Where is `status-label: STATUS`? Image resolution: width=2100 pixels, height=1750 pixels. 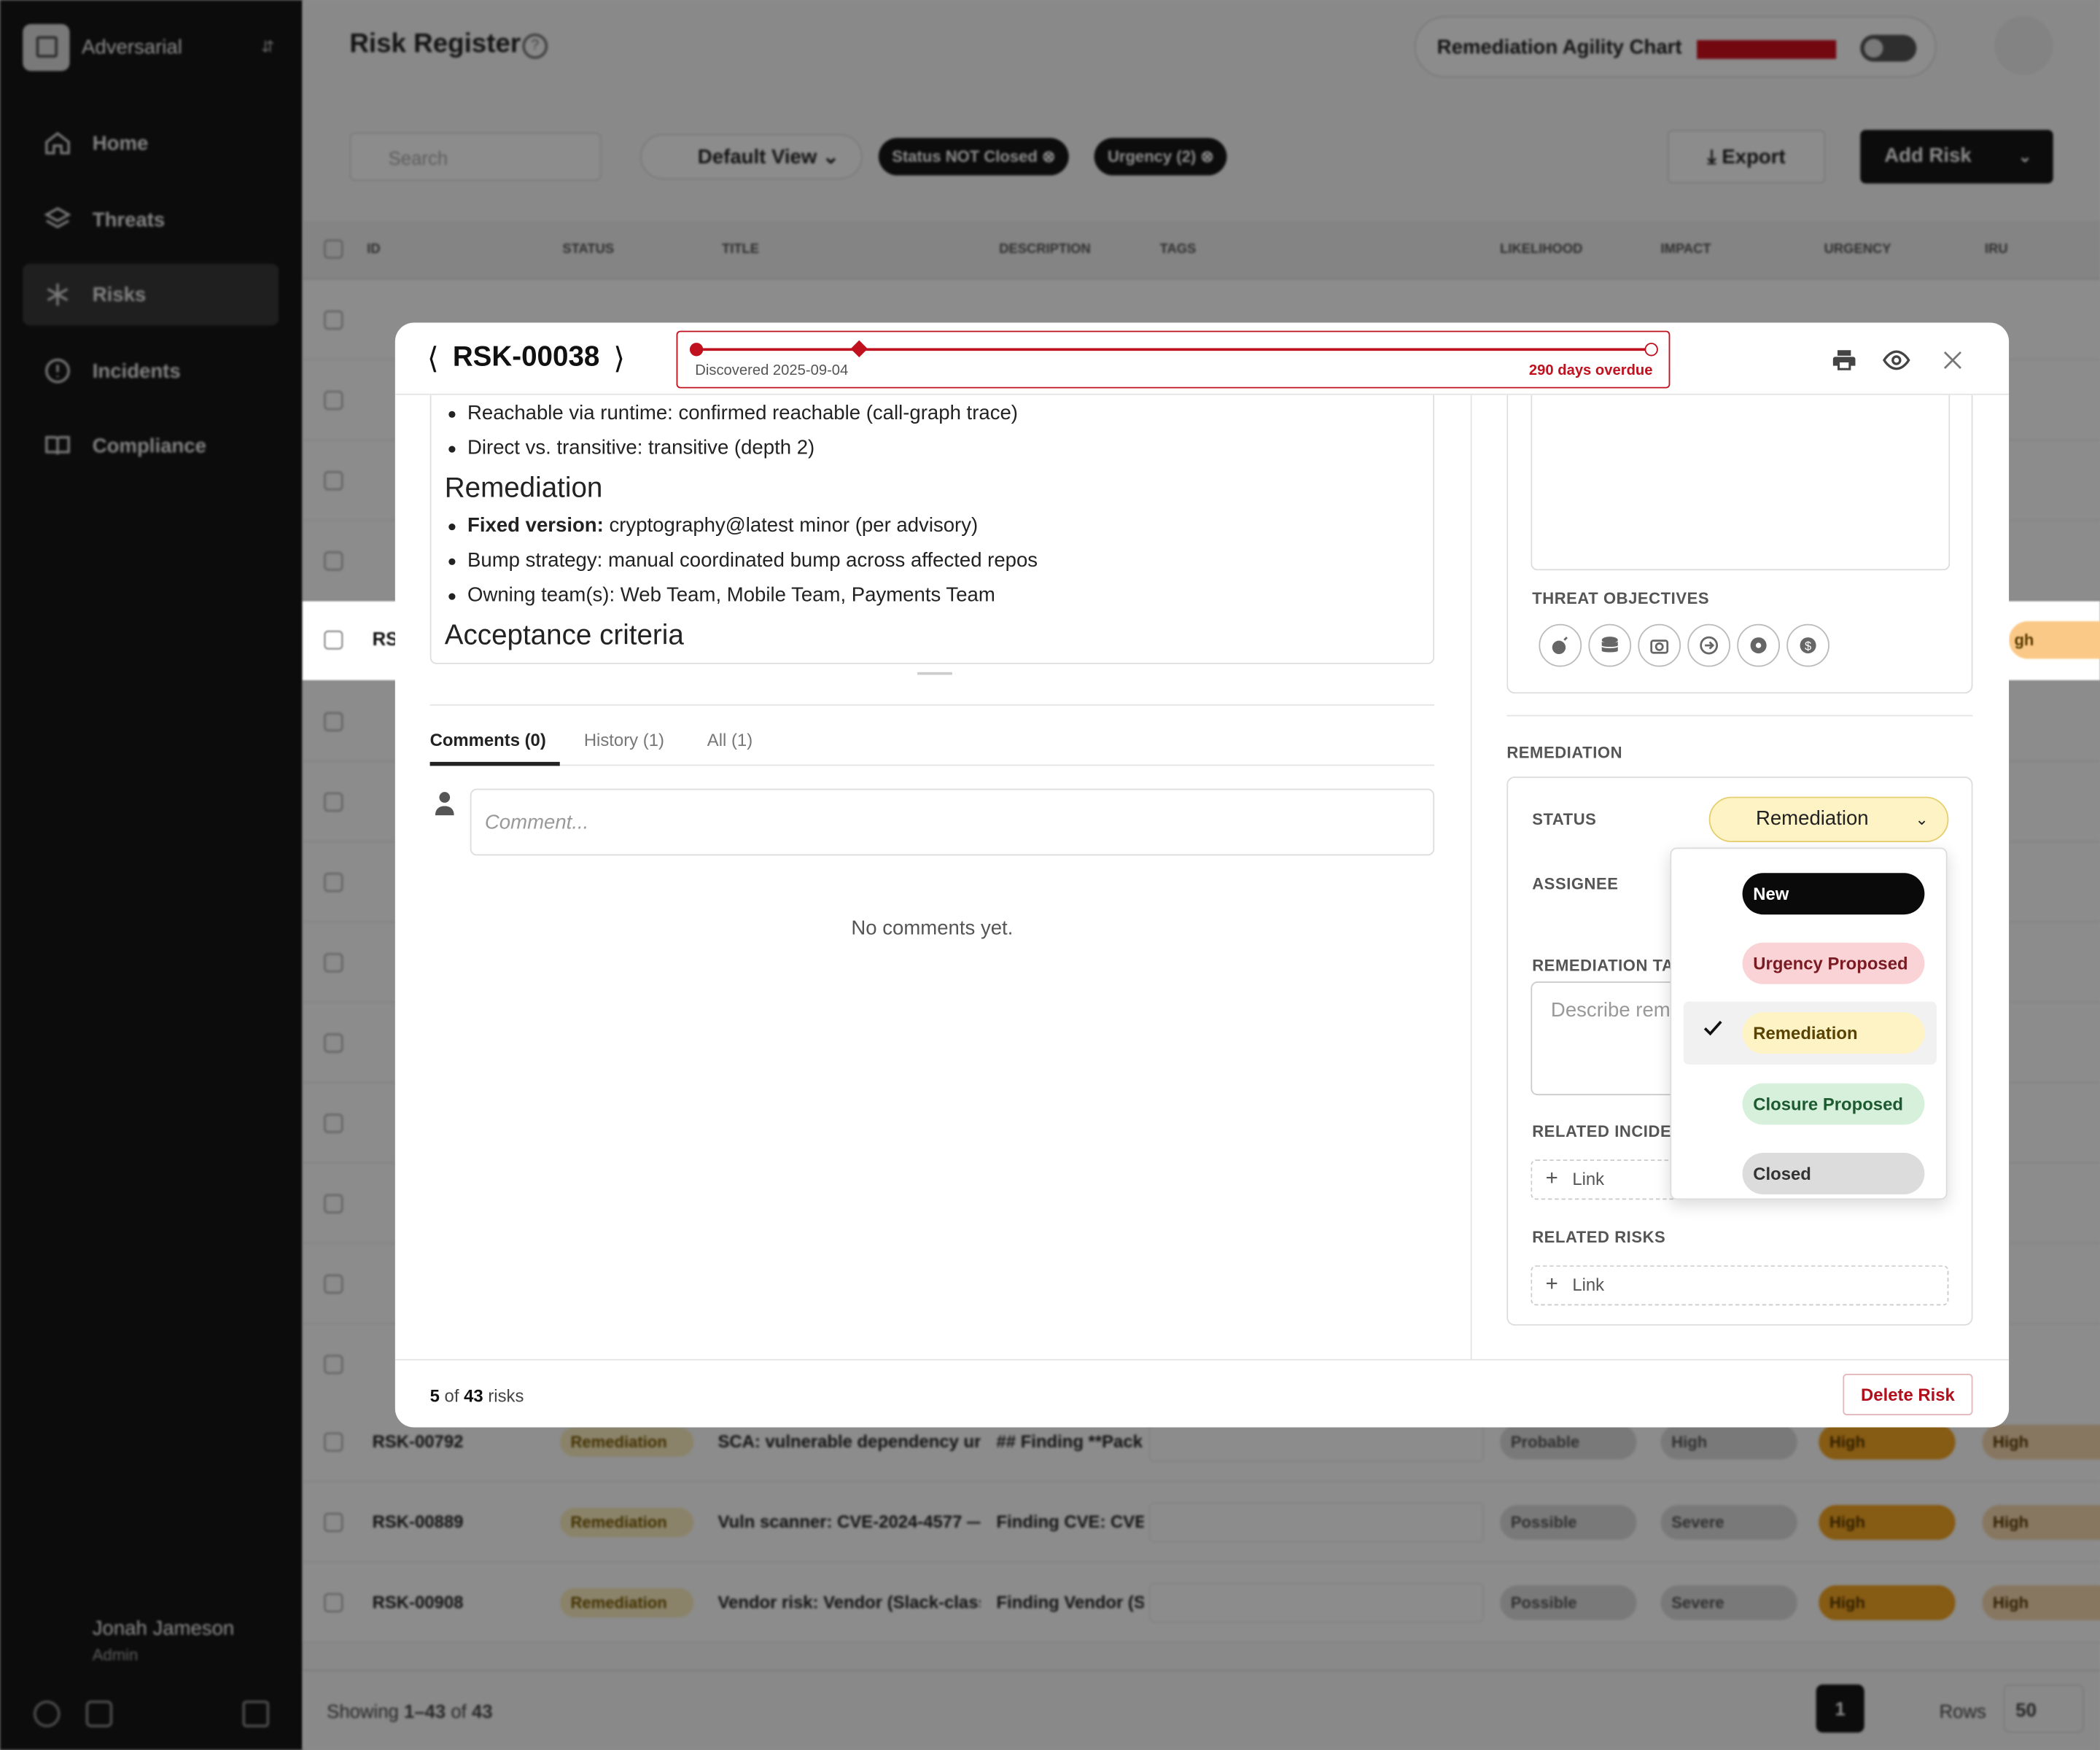
status-label: STATUS is located at coordinates (1564, 819).